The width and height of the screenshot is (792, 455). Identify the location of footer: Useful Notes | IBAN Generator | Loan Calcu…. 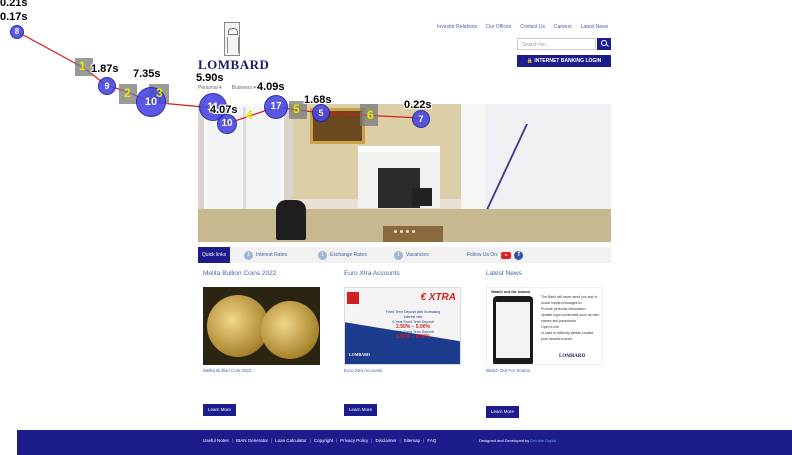
(404, 442).